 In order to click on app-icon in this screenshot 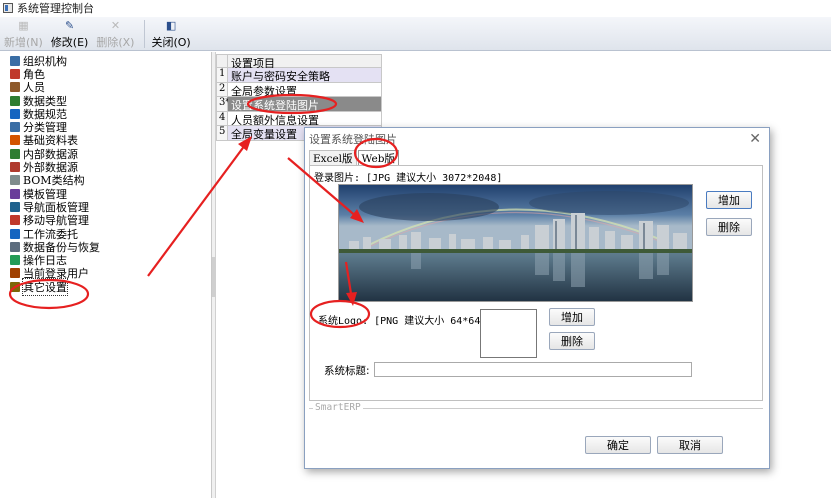, I will do `click(8, 8)`.